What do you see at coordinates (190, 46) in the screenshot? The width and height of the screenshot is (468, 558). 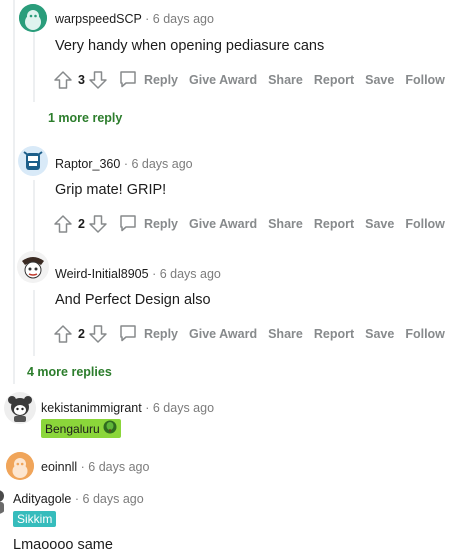 I see `comment-body: Very handy when opening pediasure cans` at bounding box center [190, 46].